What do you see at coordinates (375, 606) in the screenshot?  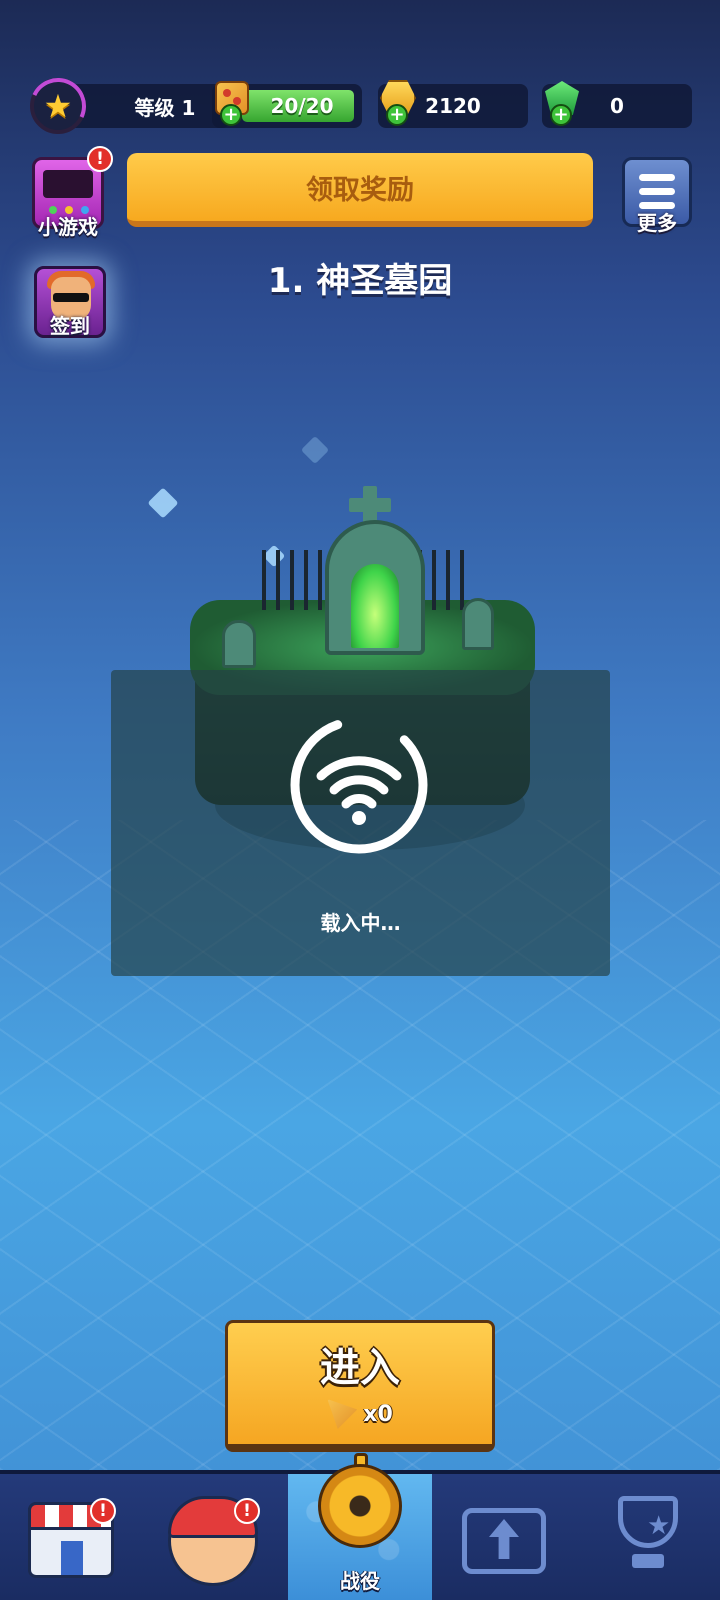 I see `portal-glow` at bounding box center [375, 606].